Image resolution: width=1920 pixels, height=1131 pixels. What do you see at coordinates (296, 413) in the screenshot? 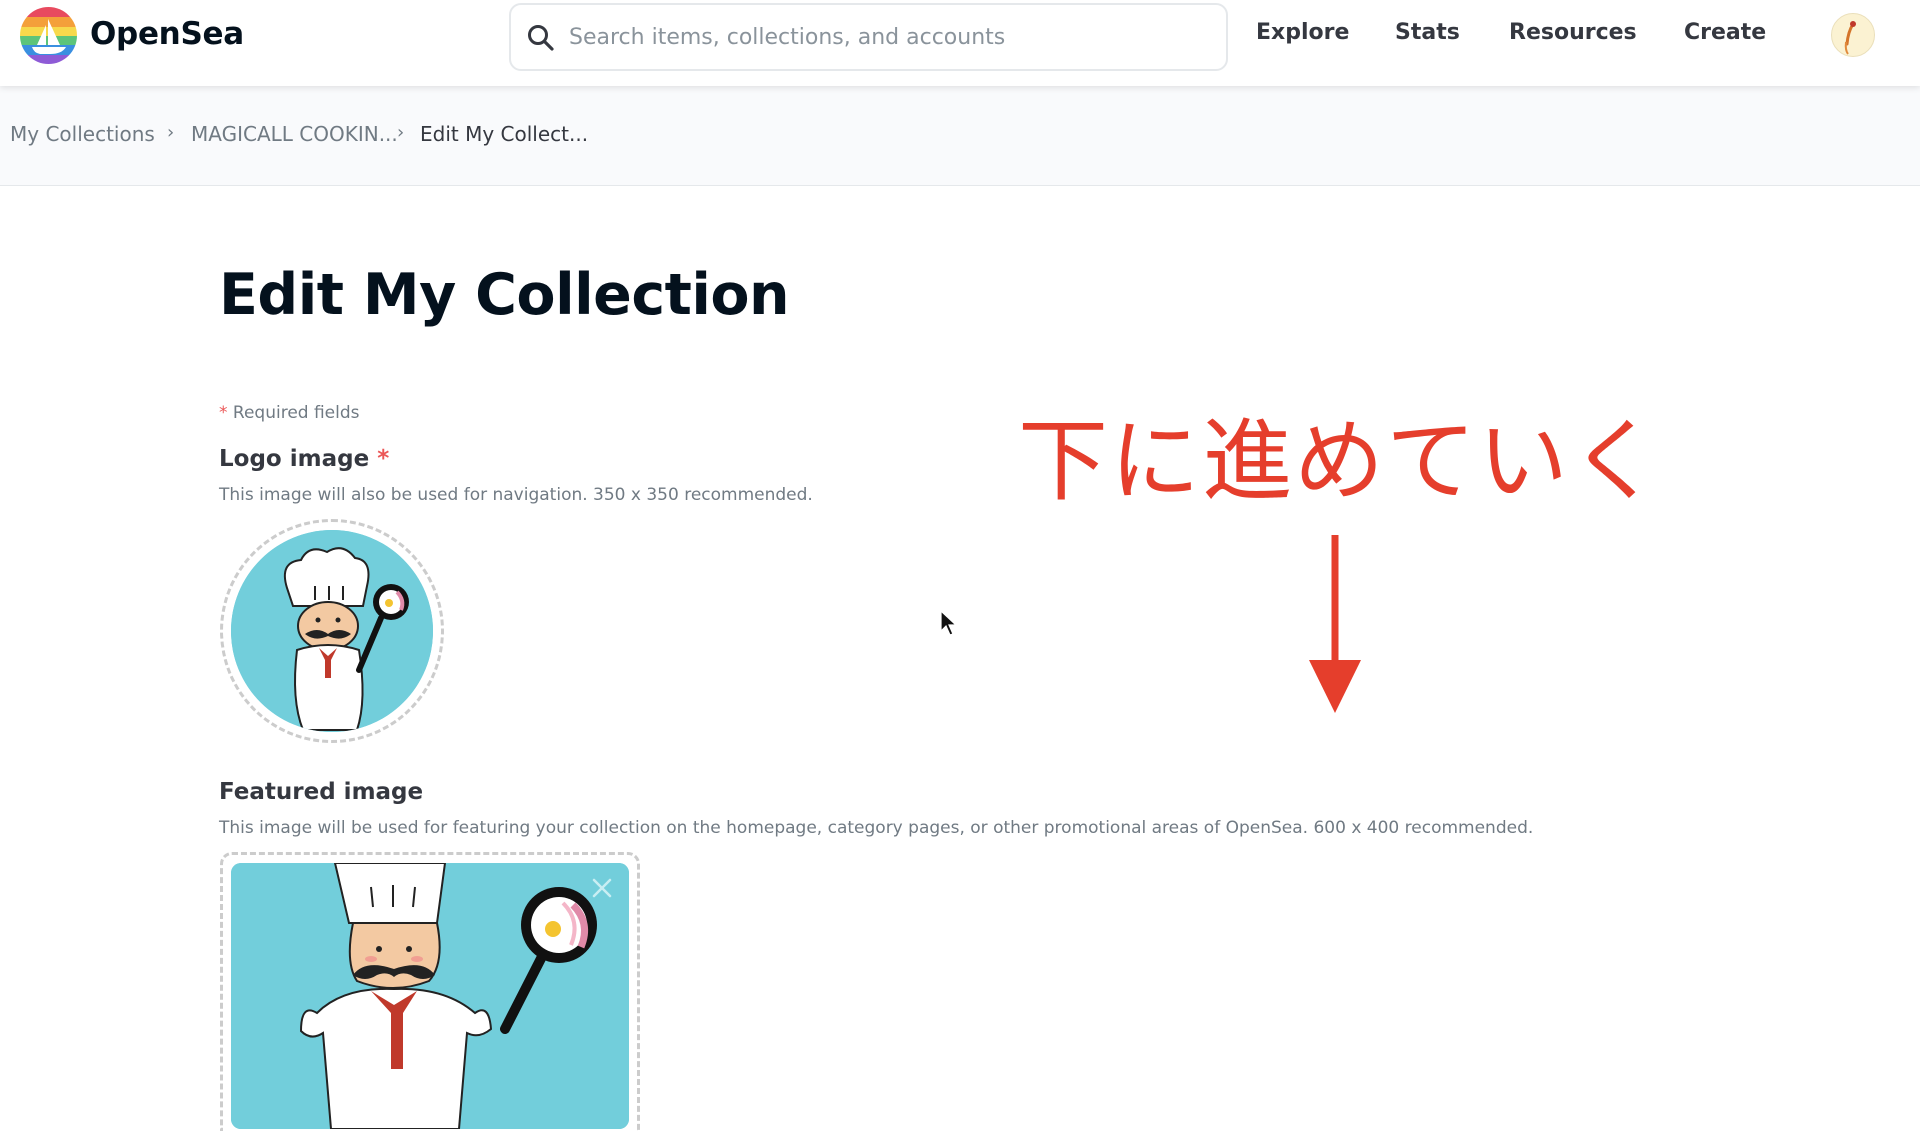
I see `required-fields-text: Required fields` at bounding box center [296, 413].